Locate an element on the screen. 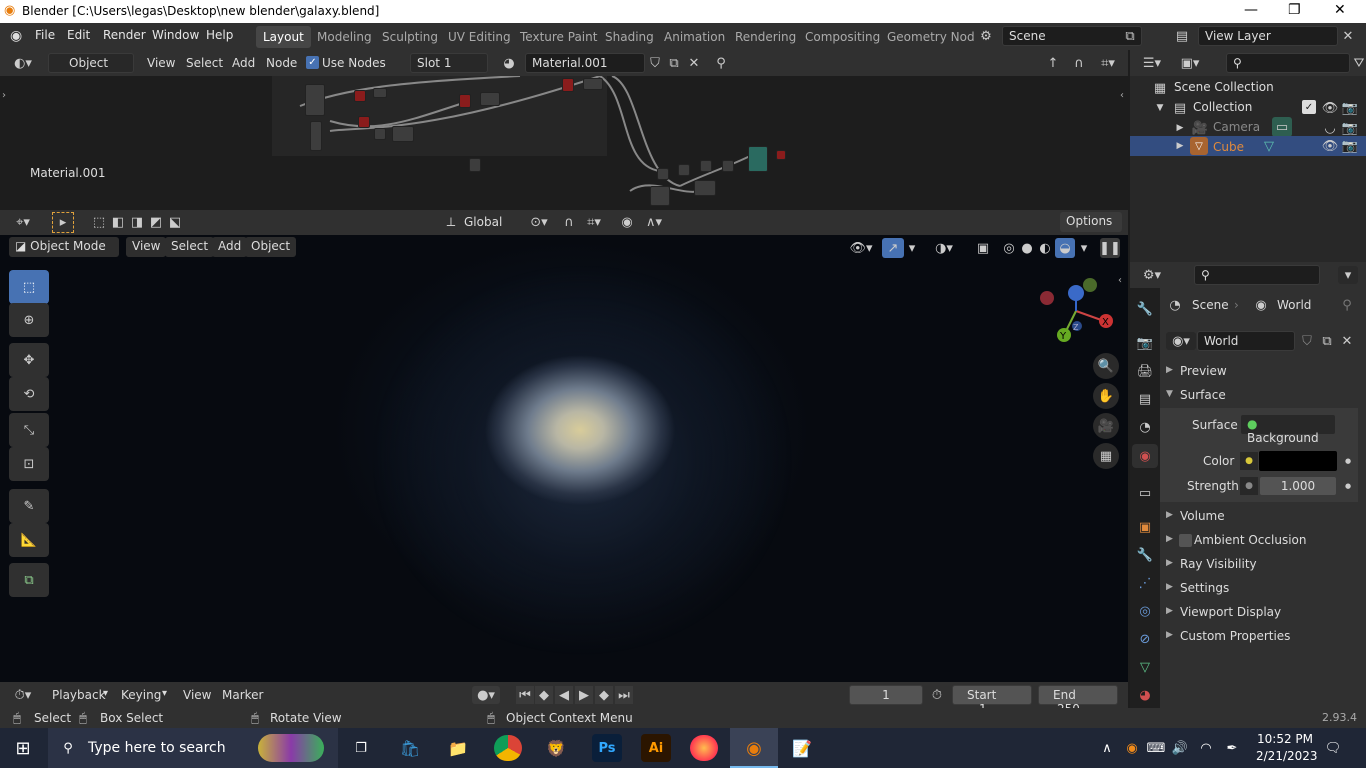 This screenshot has width=1366, height=768. microsoft-store-icon: 🛍 is located at coordinates (410, 748).